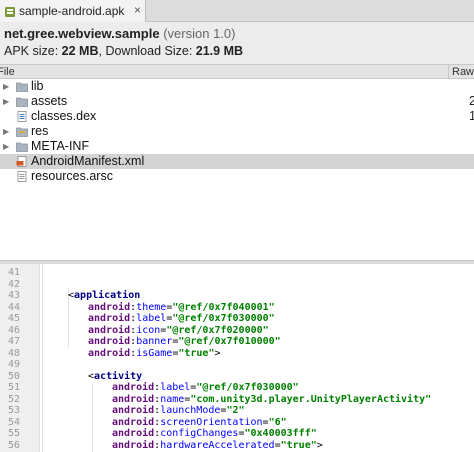 Image resolution: width=474 pixels, height=452 pixels. What do you see at coordinates (49, 101) in the screenshot?
I see `file-name: assets` at bounding box center [49, 101].